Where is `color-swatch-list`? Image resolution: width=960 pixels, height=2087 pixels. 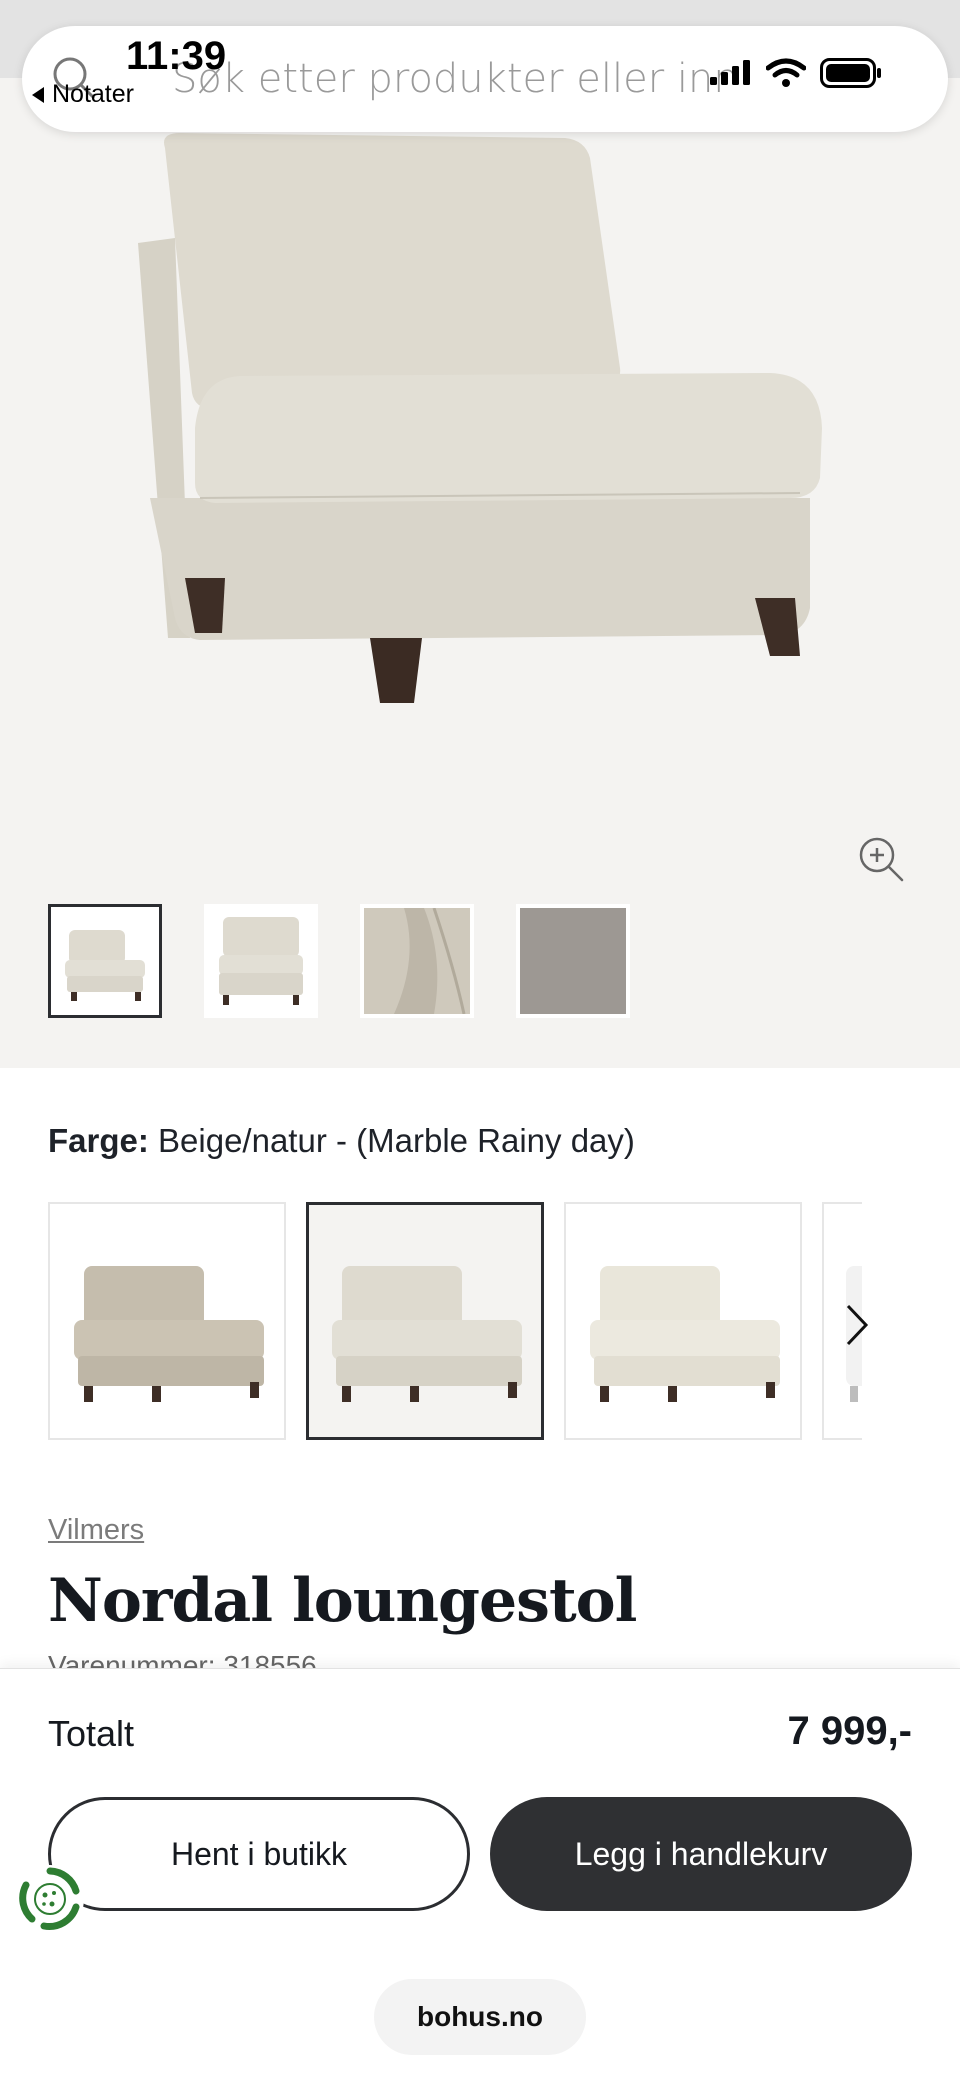 color-swatch-list is located at coordinates (455, 1321).